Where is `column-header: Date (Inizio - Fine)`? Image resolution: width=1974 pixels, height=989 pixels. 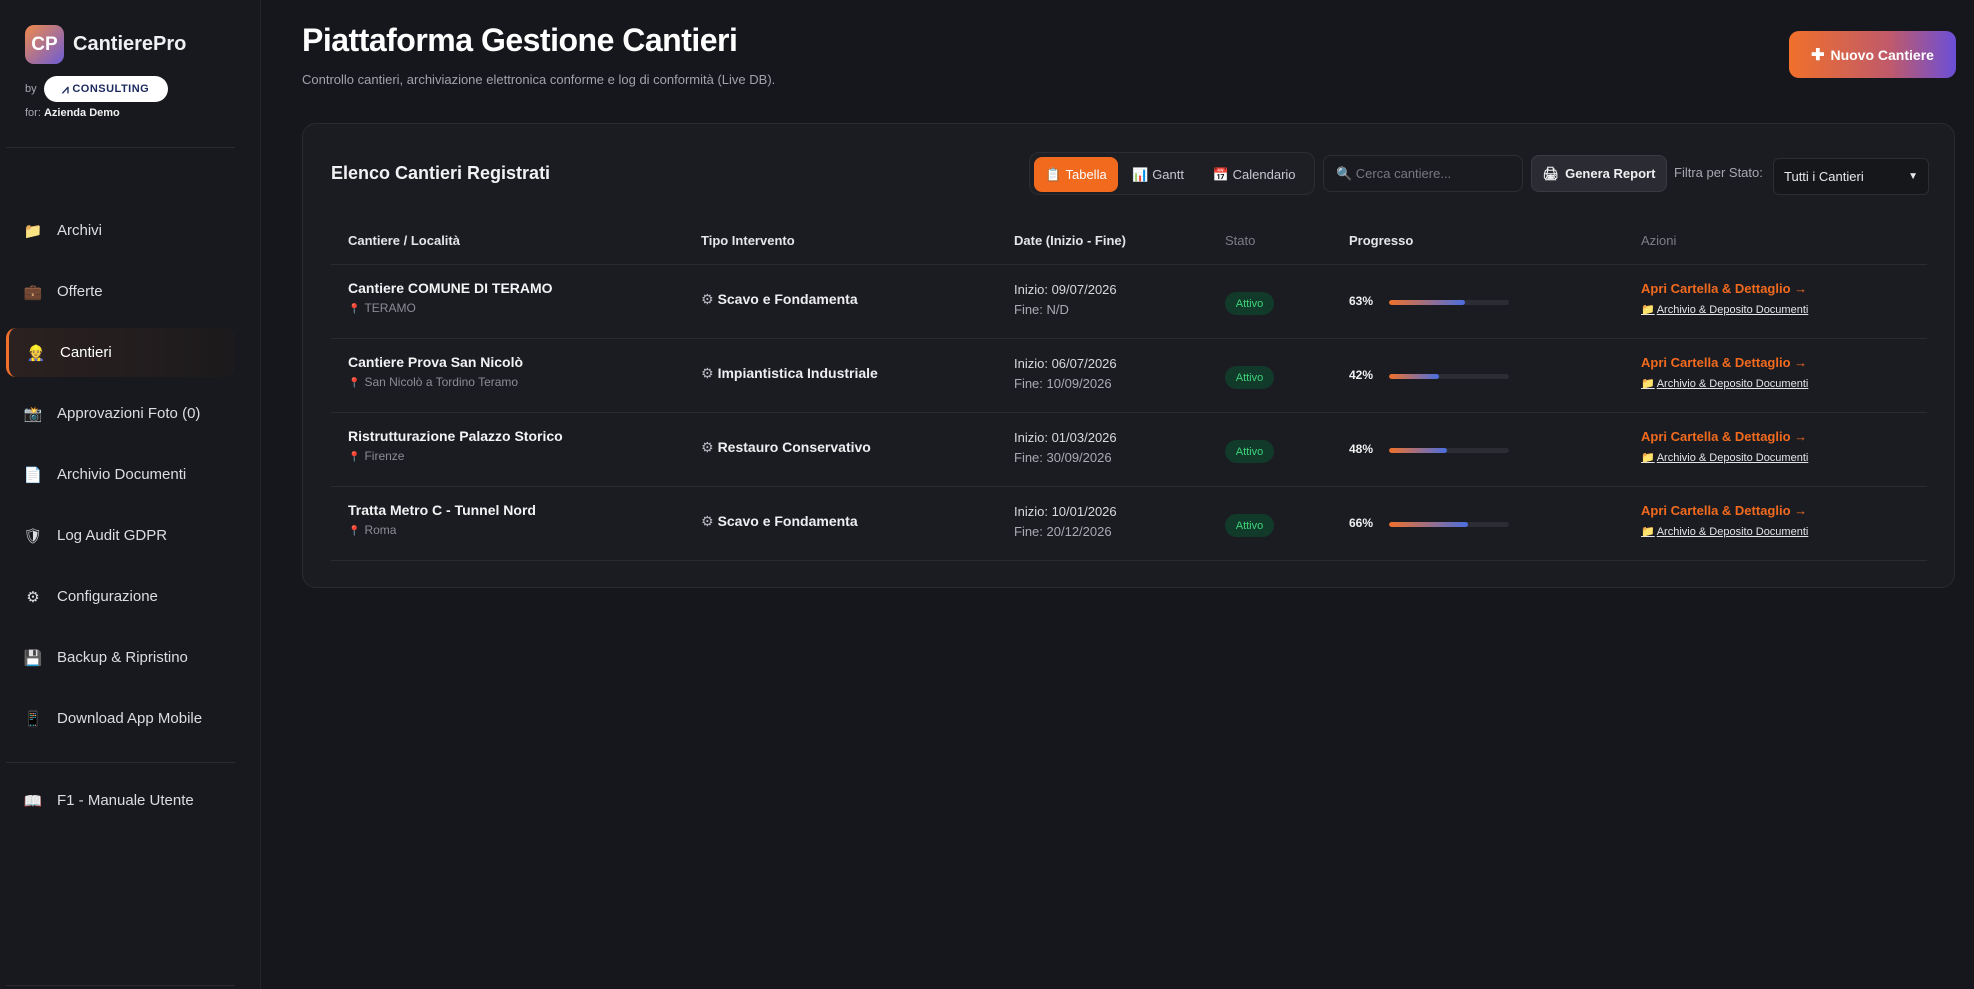 column-header: Date (Inizio - Fine) is located at coordinates (1070, 240).